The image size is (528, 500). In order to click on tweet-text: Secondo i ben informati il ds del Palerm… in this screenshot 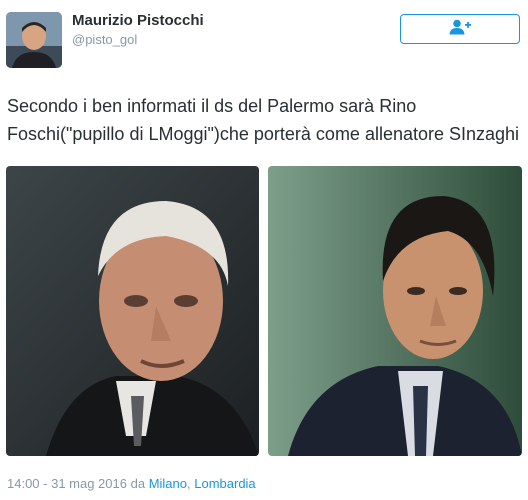, I will do `click(263, 120)`.